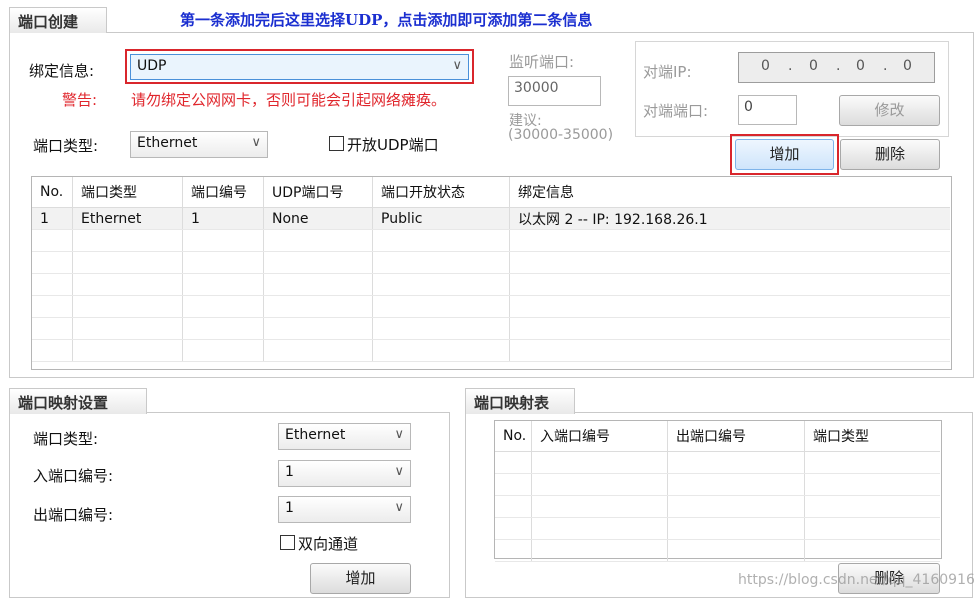 The image size is (977, 600). What do you see at coordinates (167, 143) in the screenshot?
I see `port-type-value: Ethernet` at bounding box center [167, 143].